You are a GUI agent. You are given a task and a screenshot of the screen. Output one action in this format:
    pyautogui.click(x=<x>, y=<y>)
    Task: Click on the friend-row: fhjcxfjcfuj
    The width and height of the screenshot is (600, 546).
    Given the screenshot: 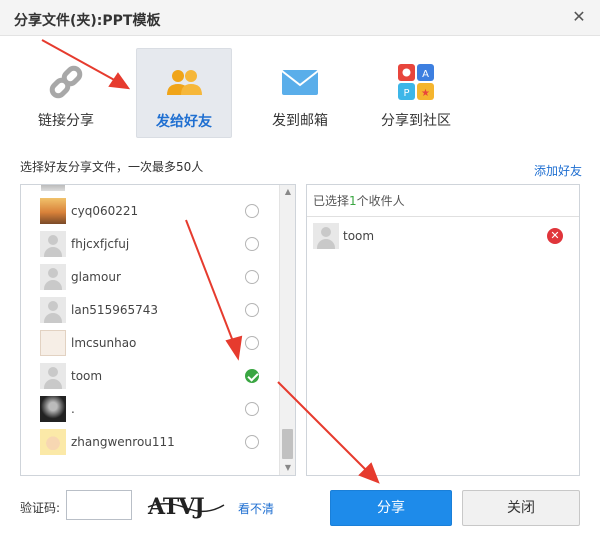 What is the action you would take?
    pyautogui.click(x=150, y=245)
    